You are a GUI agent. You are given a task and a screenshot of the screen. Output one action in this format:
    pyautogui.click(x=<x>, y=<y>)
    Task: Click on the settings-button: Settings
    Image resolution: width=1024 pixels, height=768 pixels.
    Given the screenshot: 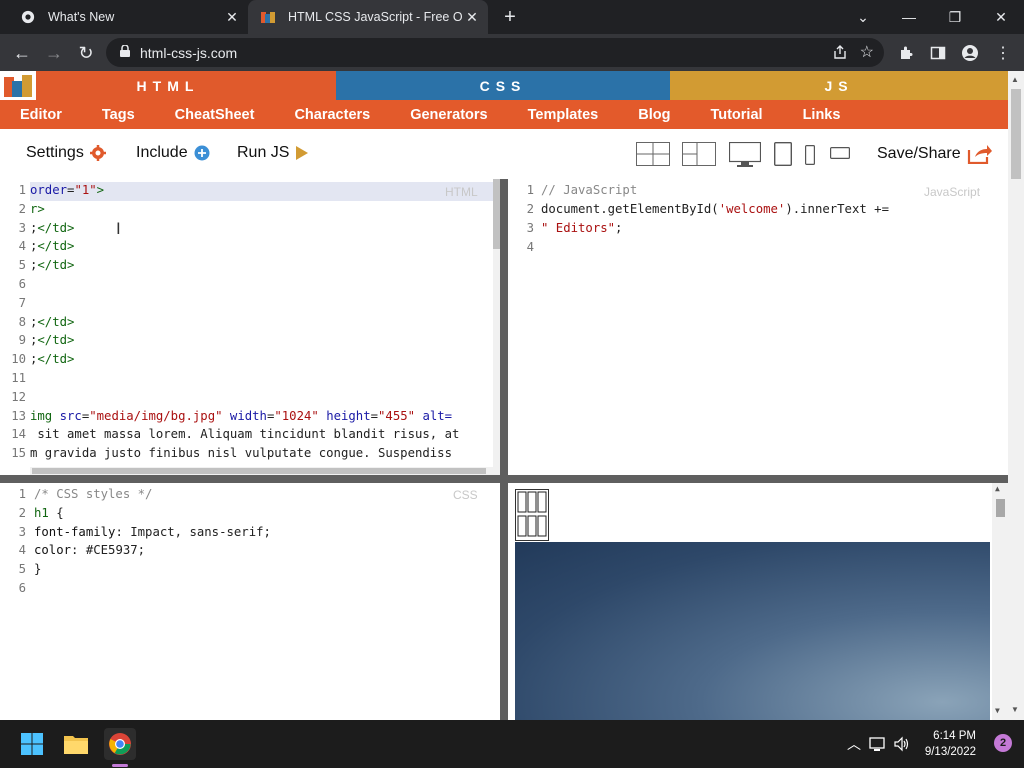 What is the action you would take?
    pyautogui.click(x=66, y=153)
    